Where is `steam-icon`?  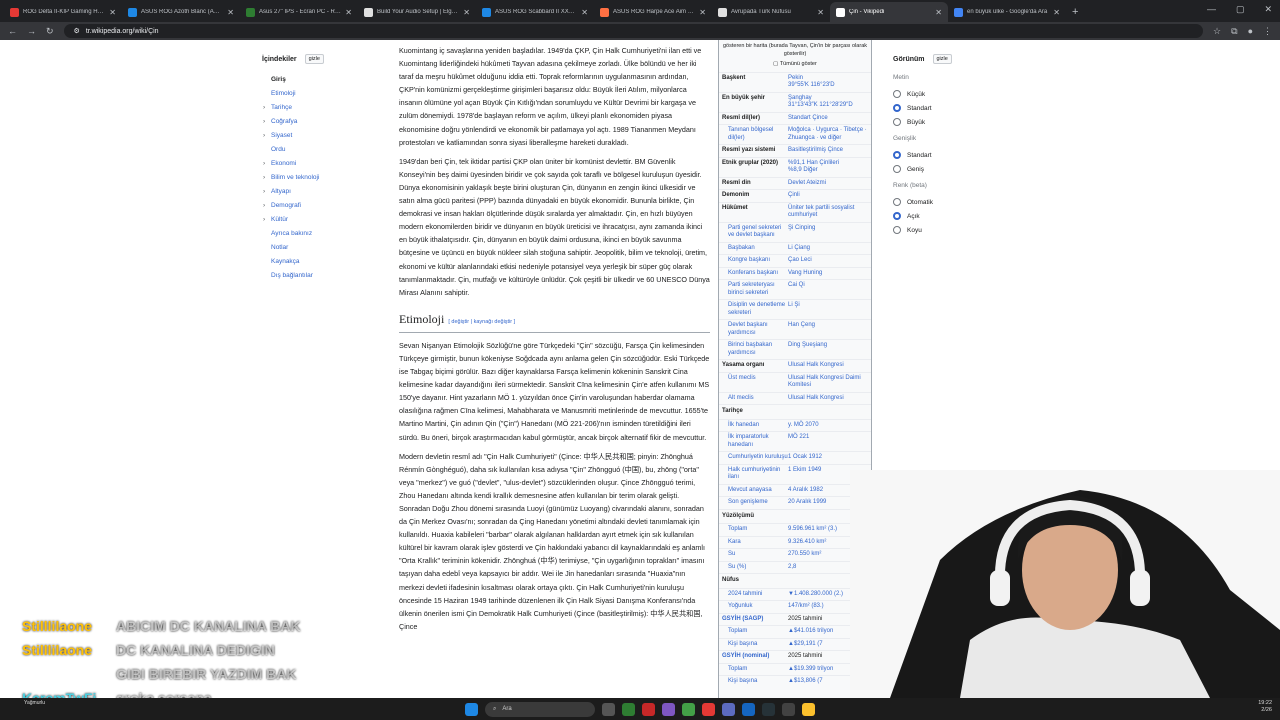
steam-icon is located at coordinates (768, 709).